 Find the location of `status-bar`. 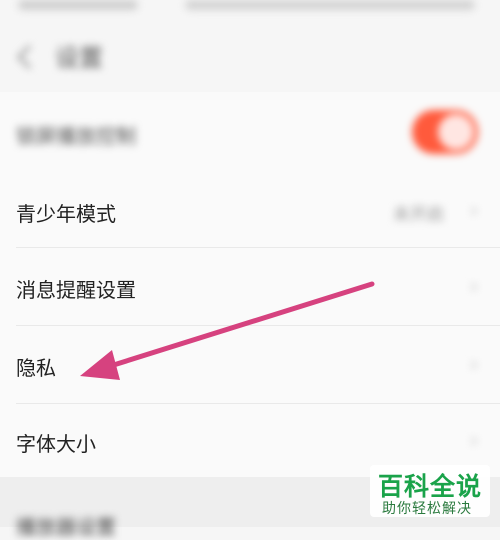

status-bar is located at coordinates (250, 11).